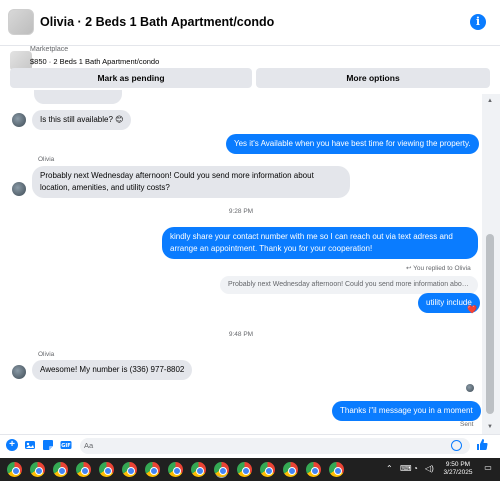 This screenshot has height=481, width=500. I want to click on windows-taskbar: ⌃ ⌨ ◔ ◁) 9:50 PM 3/27/2025 ▭, so click(250, 469).